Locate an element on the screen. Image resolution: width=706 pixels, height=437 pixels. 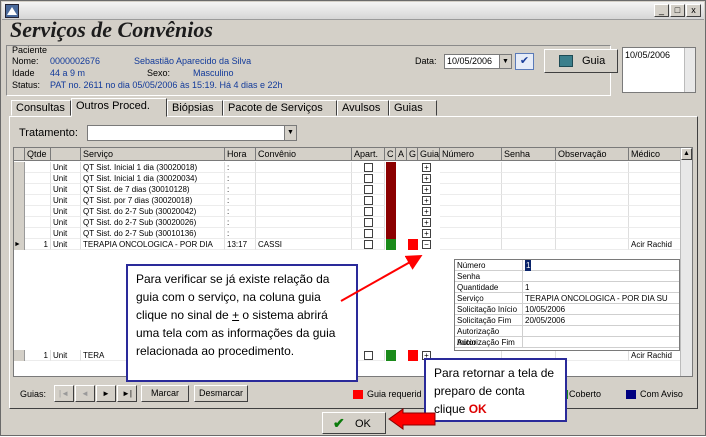
tab-guias: Guias is located at coordinates (413, 108).